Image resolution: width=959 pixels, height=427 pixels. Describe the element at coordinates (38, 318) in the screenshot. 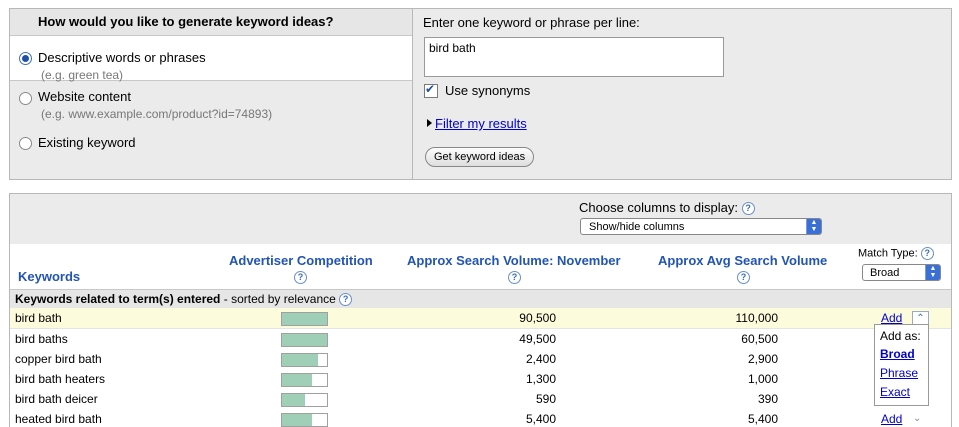

I see `keyword-cell: bird bath` at that location.